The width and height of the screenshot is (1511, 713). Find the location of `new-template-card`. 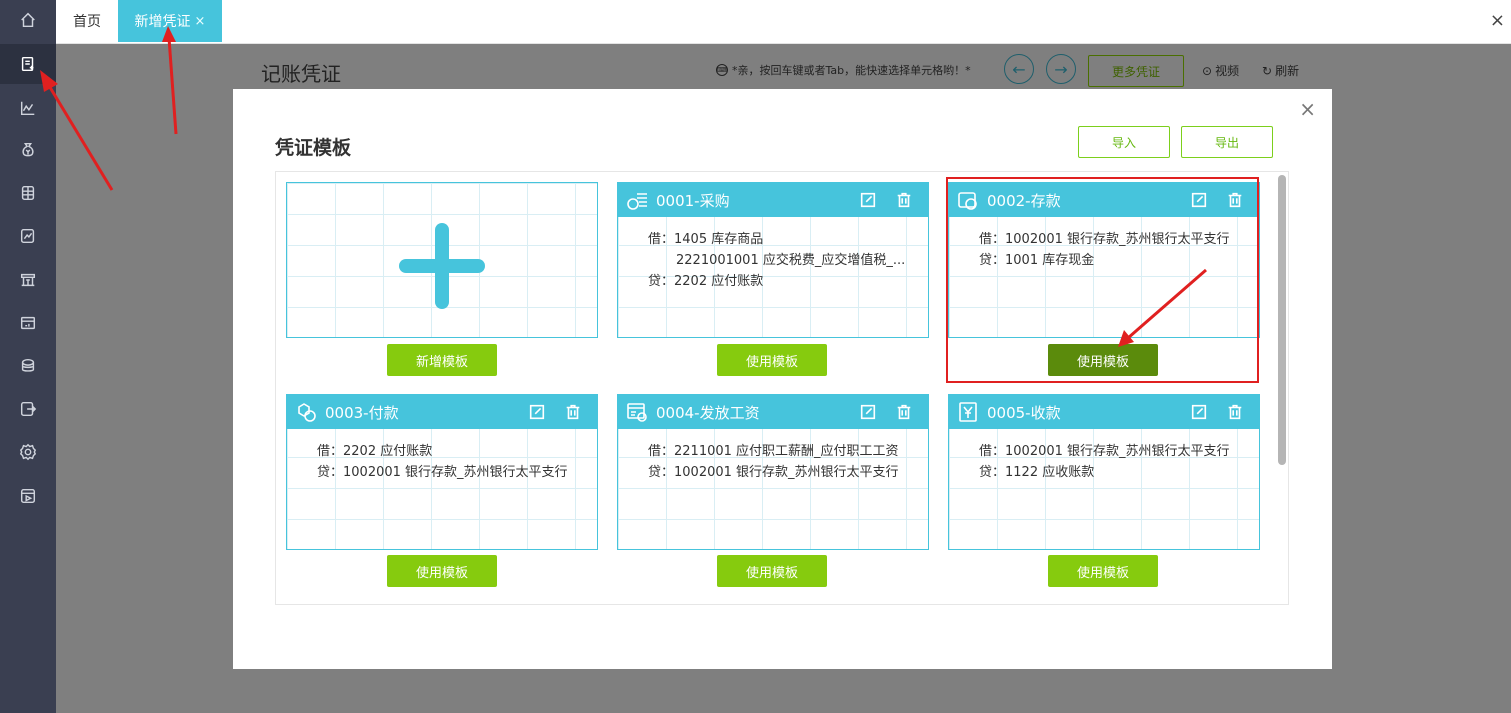

new-template-card is located at coordinates (442, 260).